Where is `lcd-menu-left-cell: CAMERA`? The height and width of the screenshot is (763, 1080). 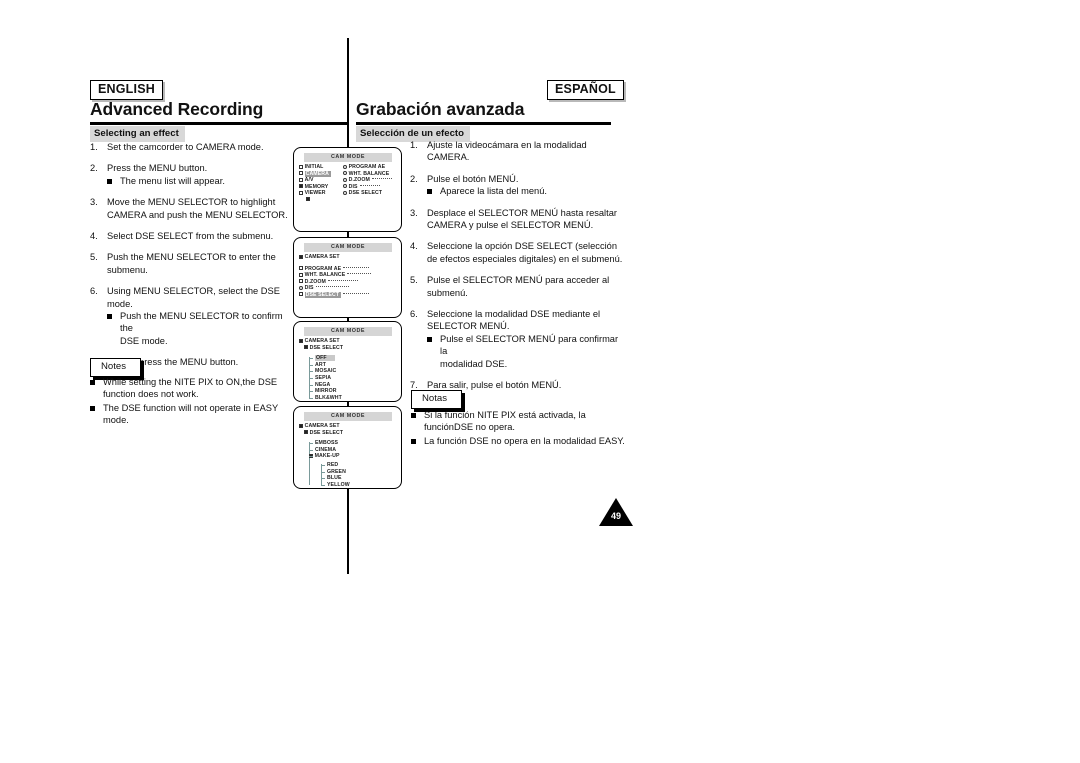 lcd-menu-left-cell: CAMERA is located at coordinates (315, 174).